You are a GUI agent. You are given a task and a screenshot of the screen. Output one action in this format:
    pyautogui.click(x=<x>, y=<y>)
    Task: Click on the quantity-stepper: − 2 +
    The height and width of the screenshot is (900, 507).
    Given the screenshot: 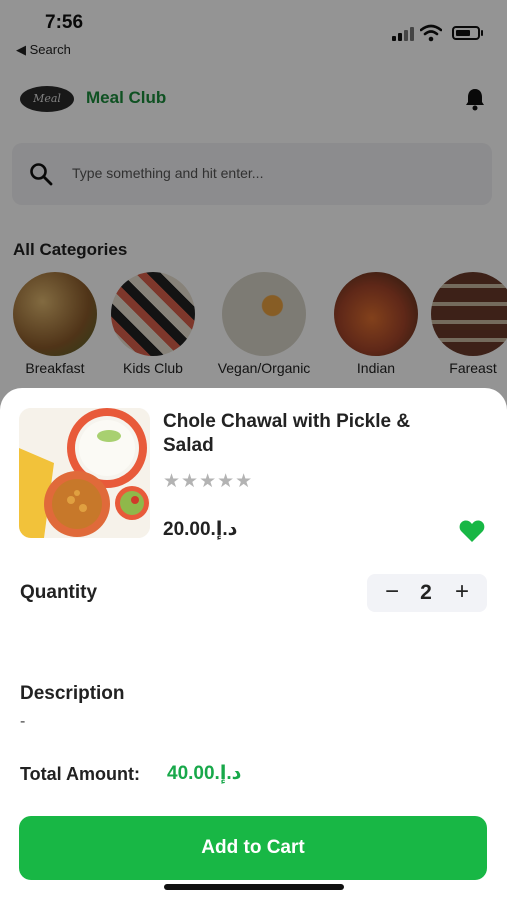 What is the action you would take?
    pyautogui.click(x=427, y=593)
    